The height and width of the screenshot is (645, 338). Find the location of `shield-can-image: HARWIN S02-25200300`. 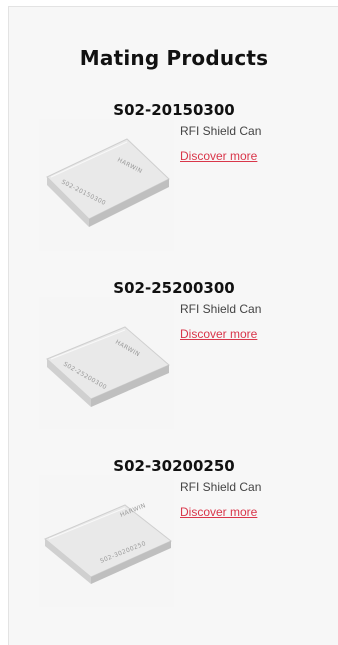

shield-can-image: HARWIN S02-25200300 is located at coordinates (108, 366).